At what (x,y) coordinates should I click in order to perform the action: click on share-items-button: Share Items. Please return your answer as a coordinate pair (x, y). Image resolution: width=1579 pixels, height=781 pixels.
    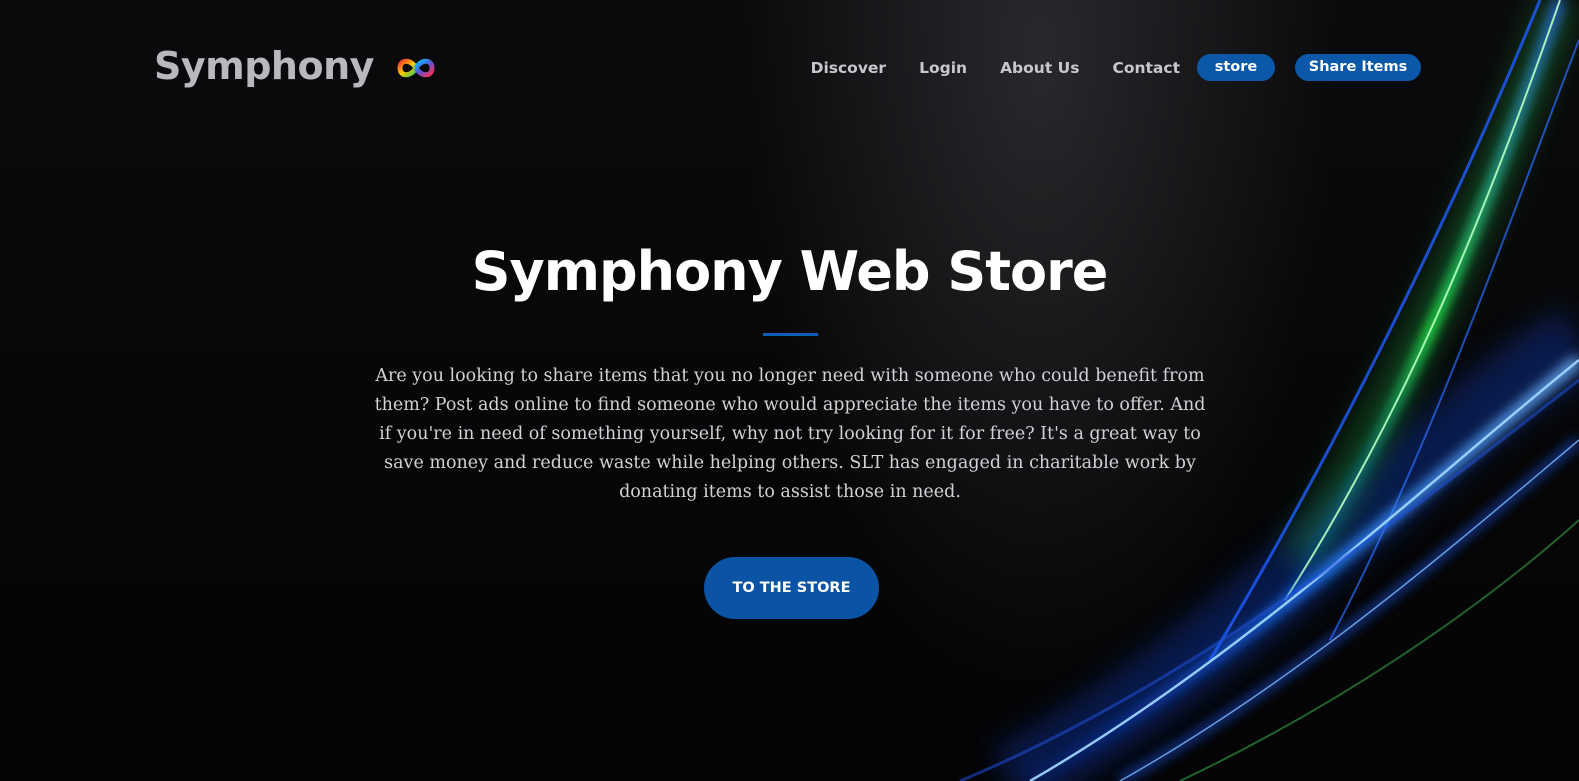
    Looking at the image, I should click on (1358, 67).